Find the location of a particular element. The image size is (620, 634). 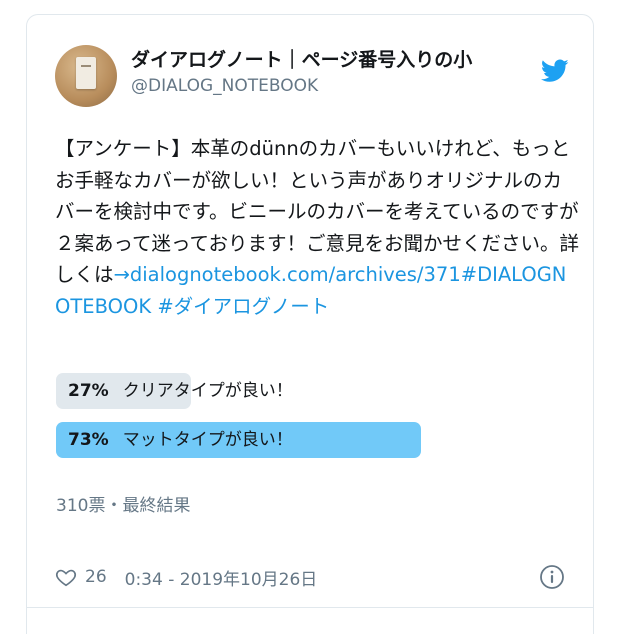

poll-summary: 310票・最終結果 is located at coordinates (123, 506).